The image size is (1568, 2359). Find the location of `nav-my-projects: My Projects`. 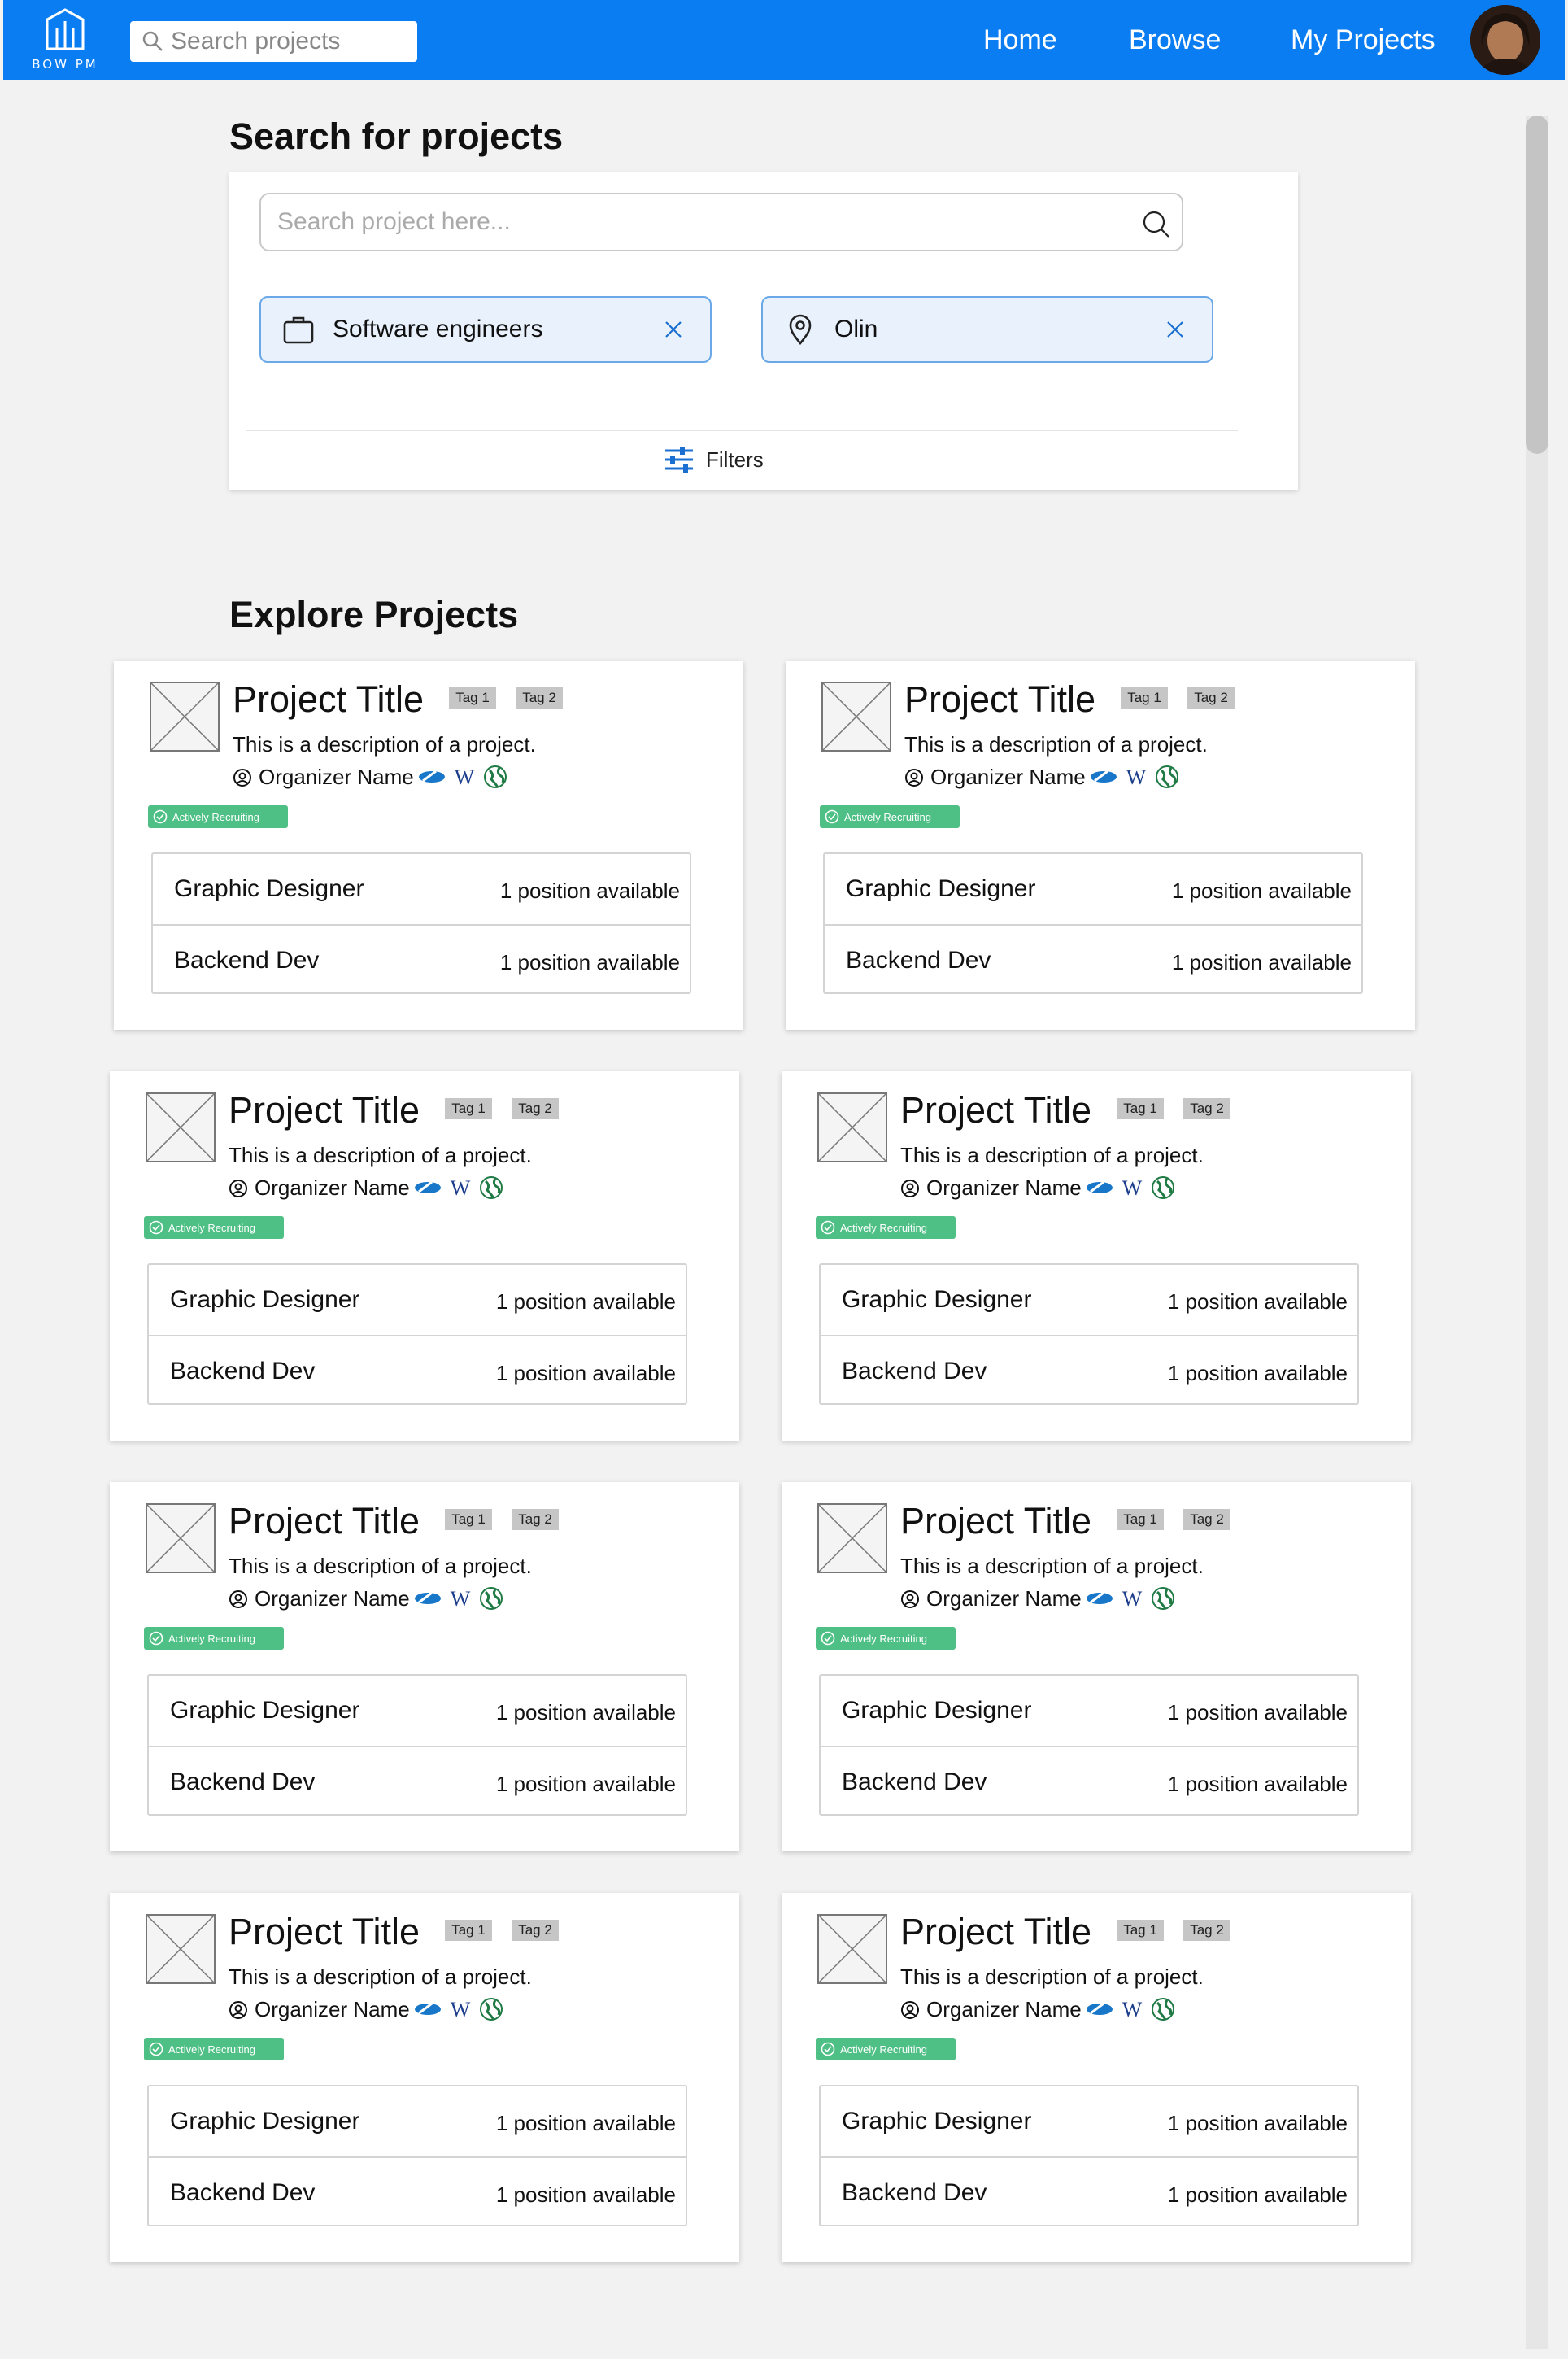

nav-my-projects: My Projects is located at coordinates (1363, 40).